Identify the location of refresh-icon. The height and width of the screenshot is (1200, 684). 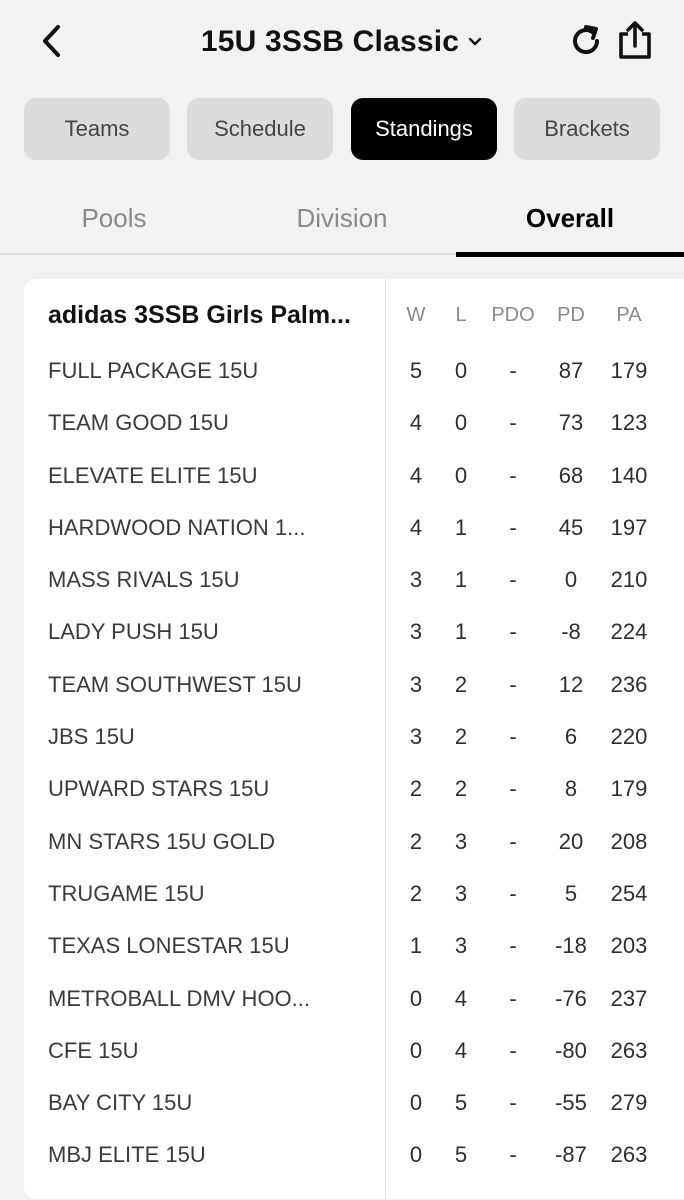
(586, 39).